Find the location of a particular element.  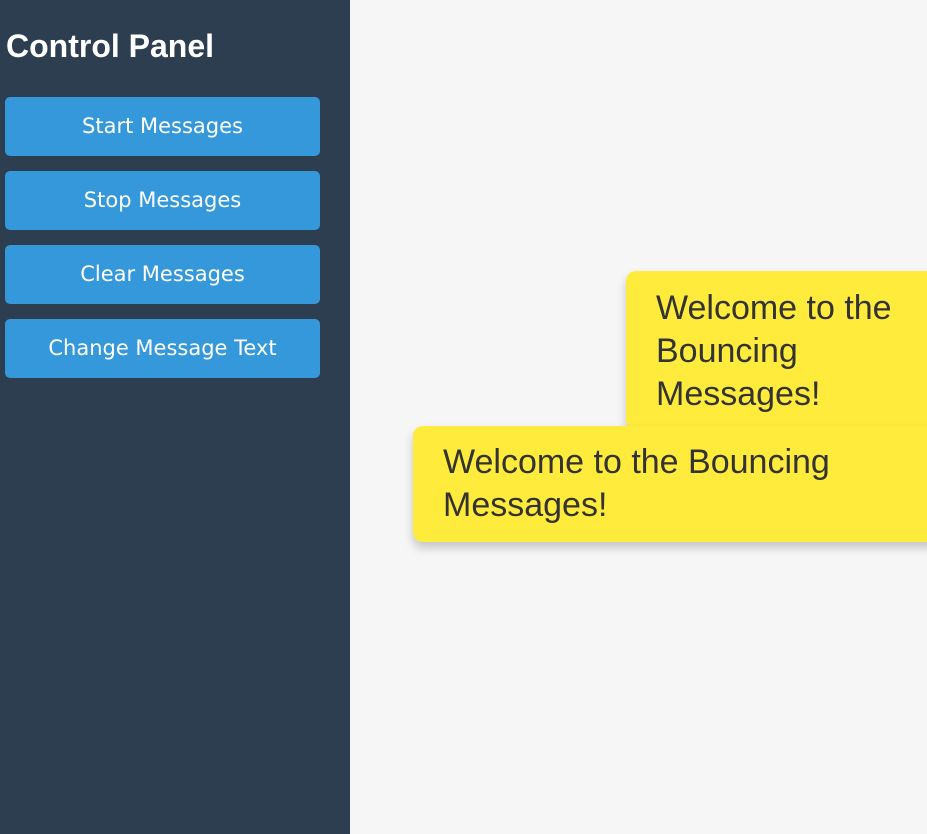

panel-title: Control Panel is located at coordinates (110, 46).